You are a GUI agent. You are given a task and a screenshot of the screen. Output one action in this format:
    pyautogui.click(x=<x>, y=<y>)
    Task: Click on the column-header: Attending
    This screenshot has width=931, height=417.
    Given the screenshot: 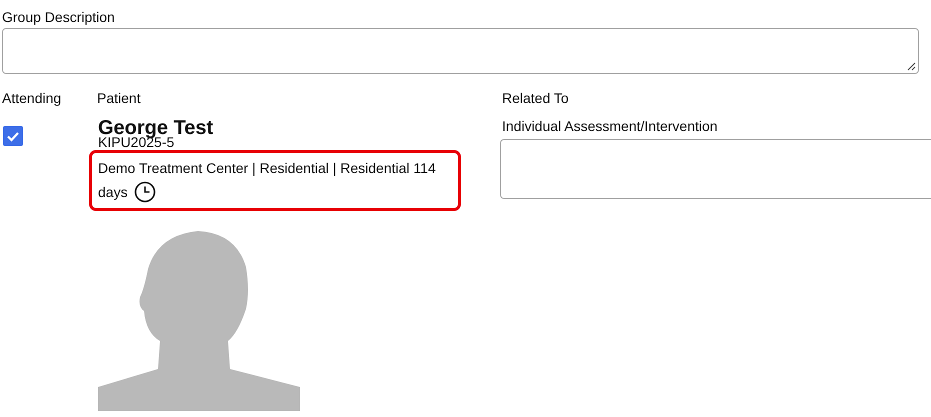 What is the action you would take?
    pyautogui.click(x=31, y=98)
    